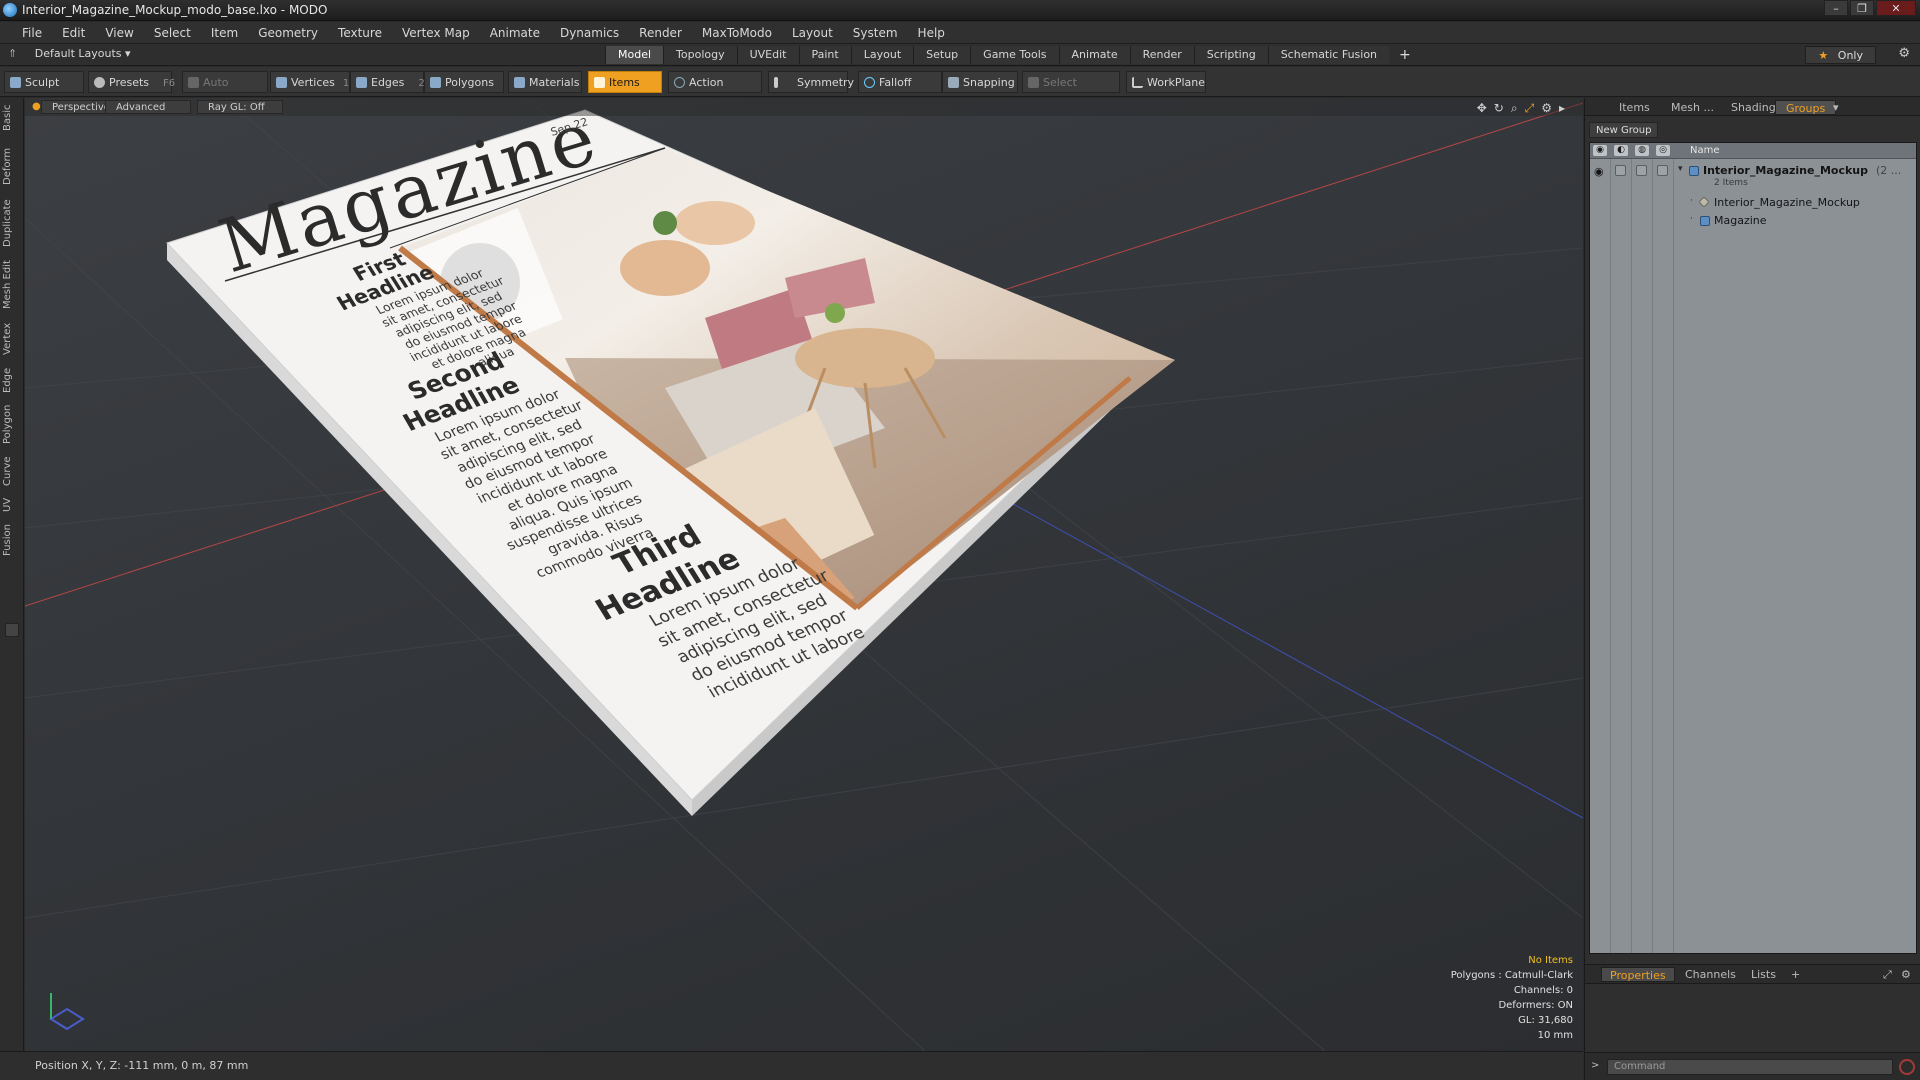  What do you see at coordinates (1328, 55) in the screenshot?
I see `tab-schematic-fusion: Schematic Fusion` at bounding box center [1328, 55].